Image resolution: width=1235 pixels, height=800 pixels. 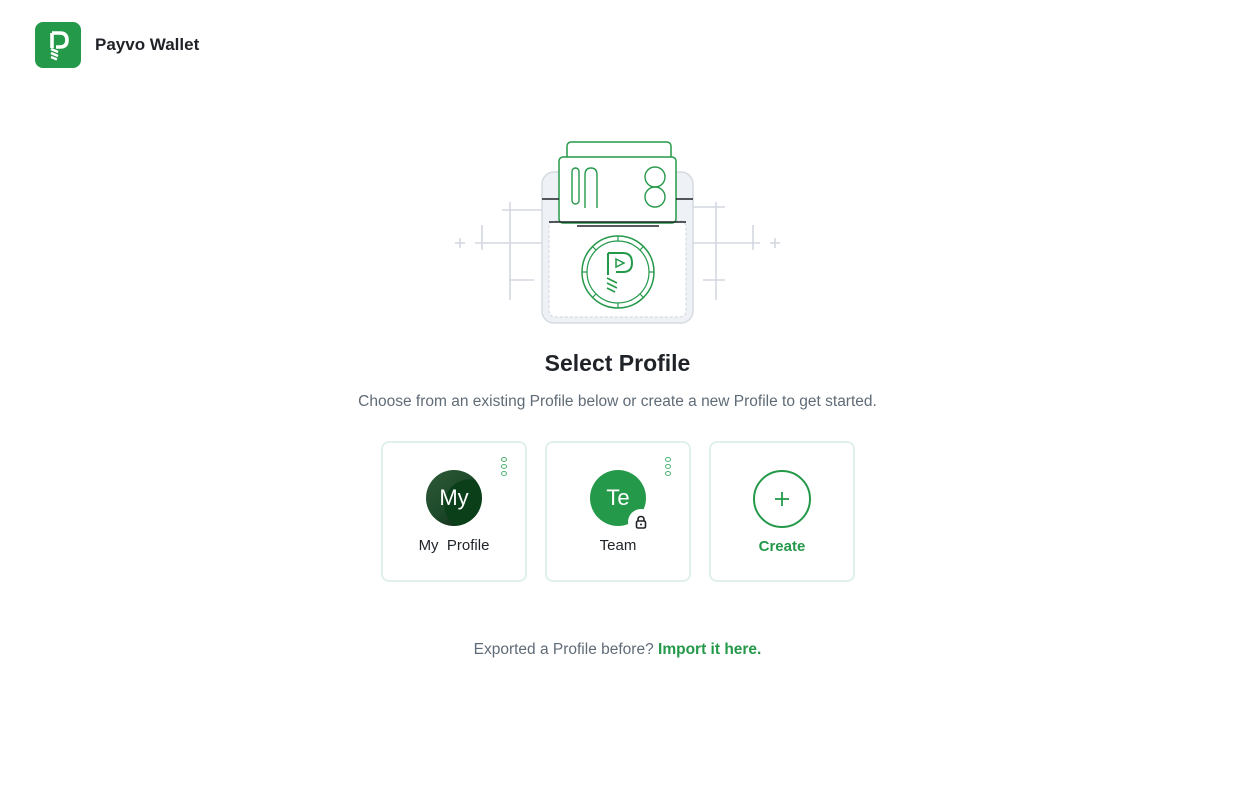 I want to click on lock-icon, so click(x=641, y=522).